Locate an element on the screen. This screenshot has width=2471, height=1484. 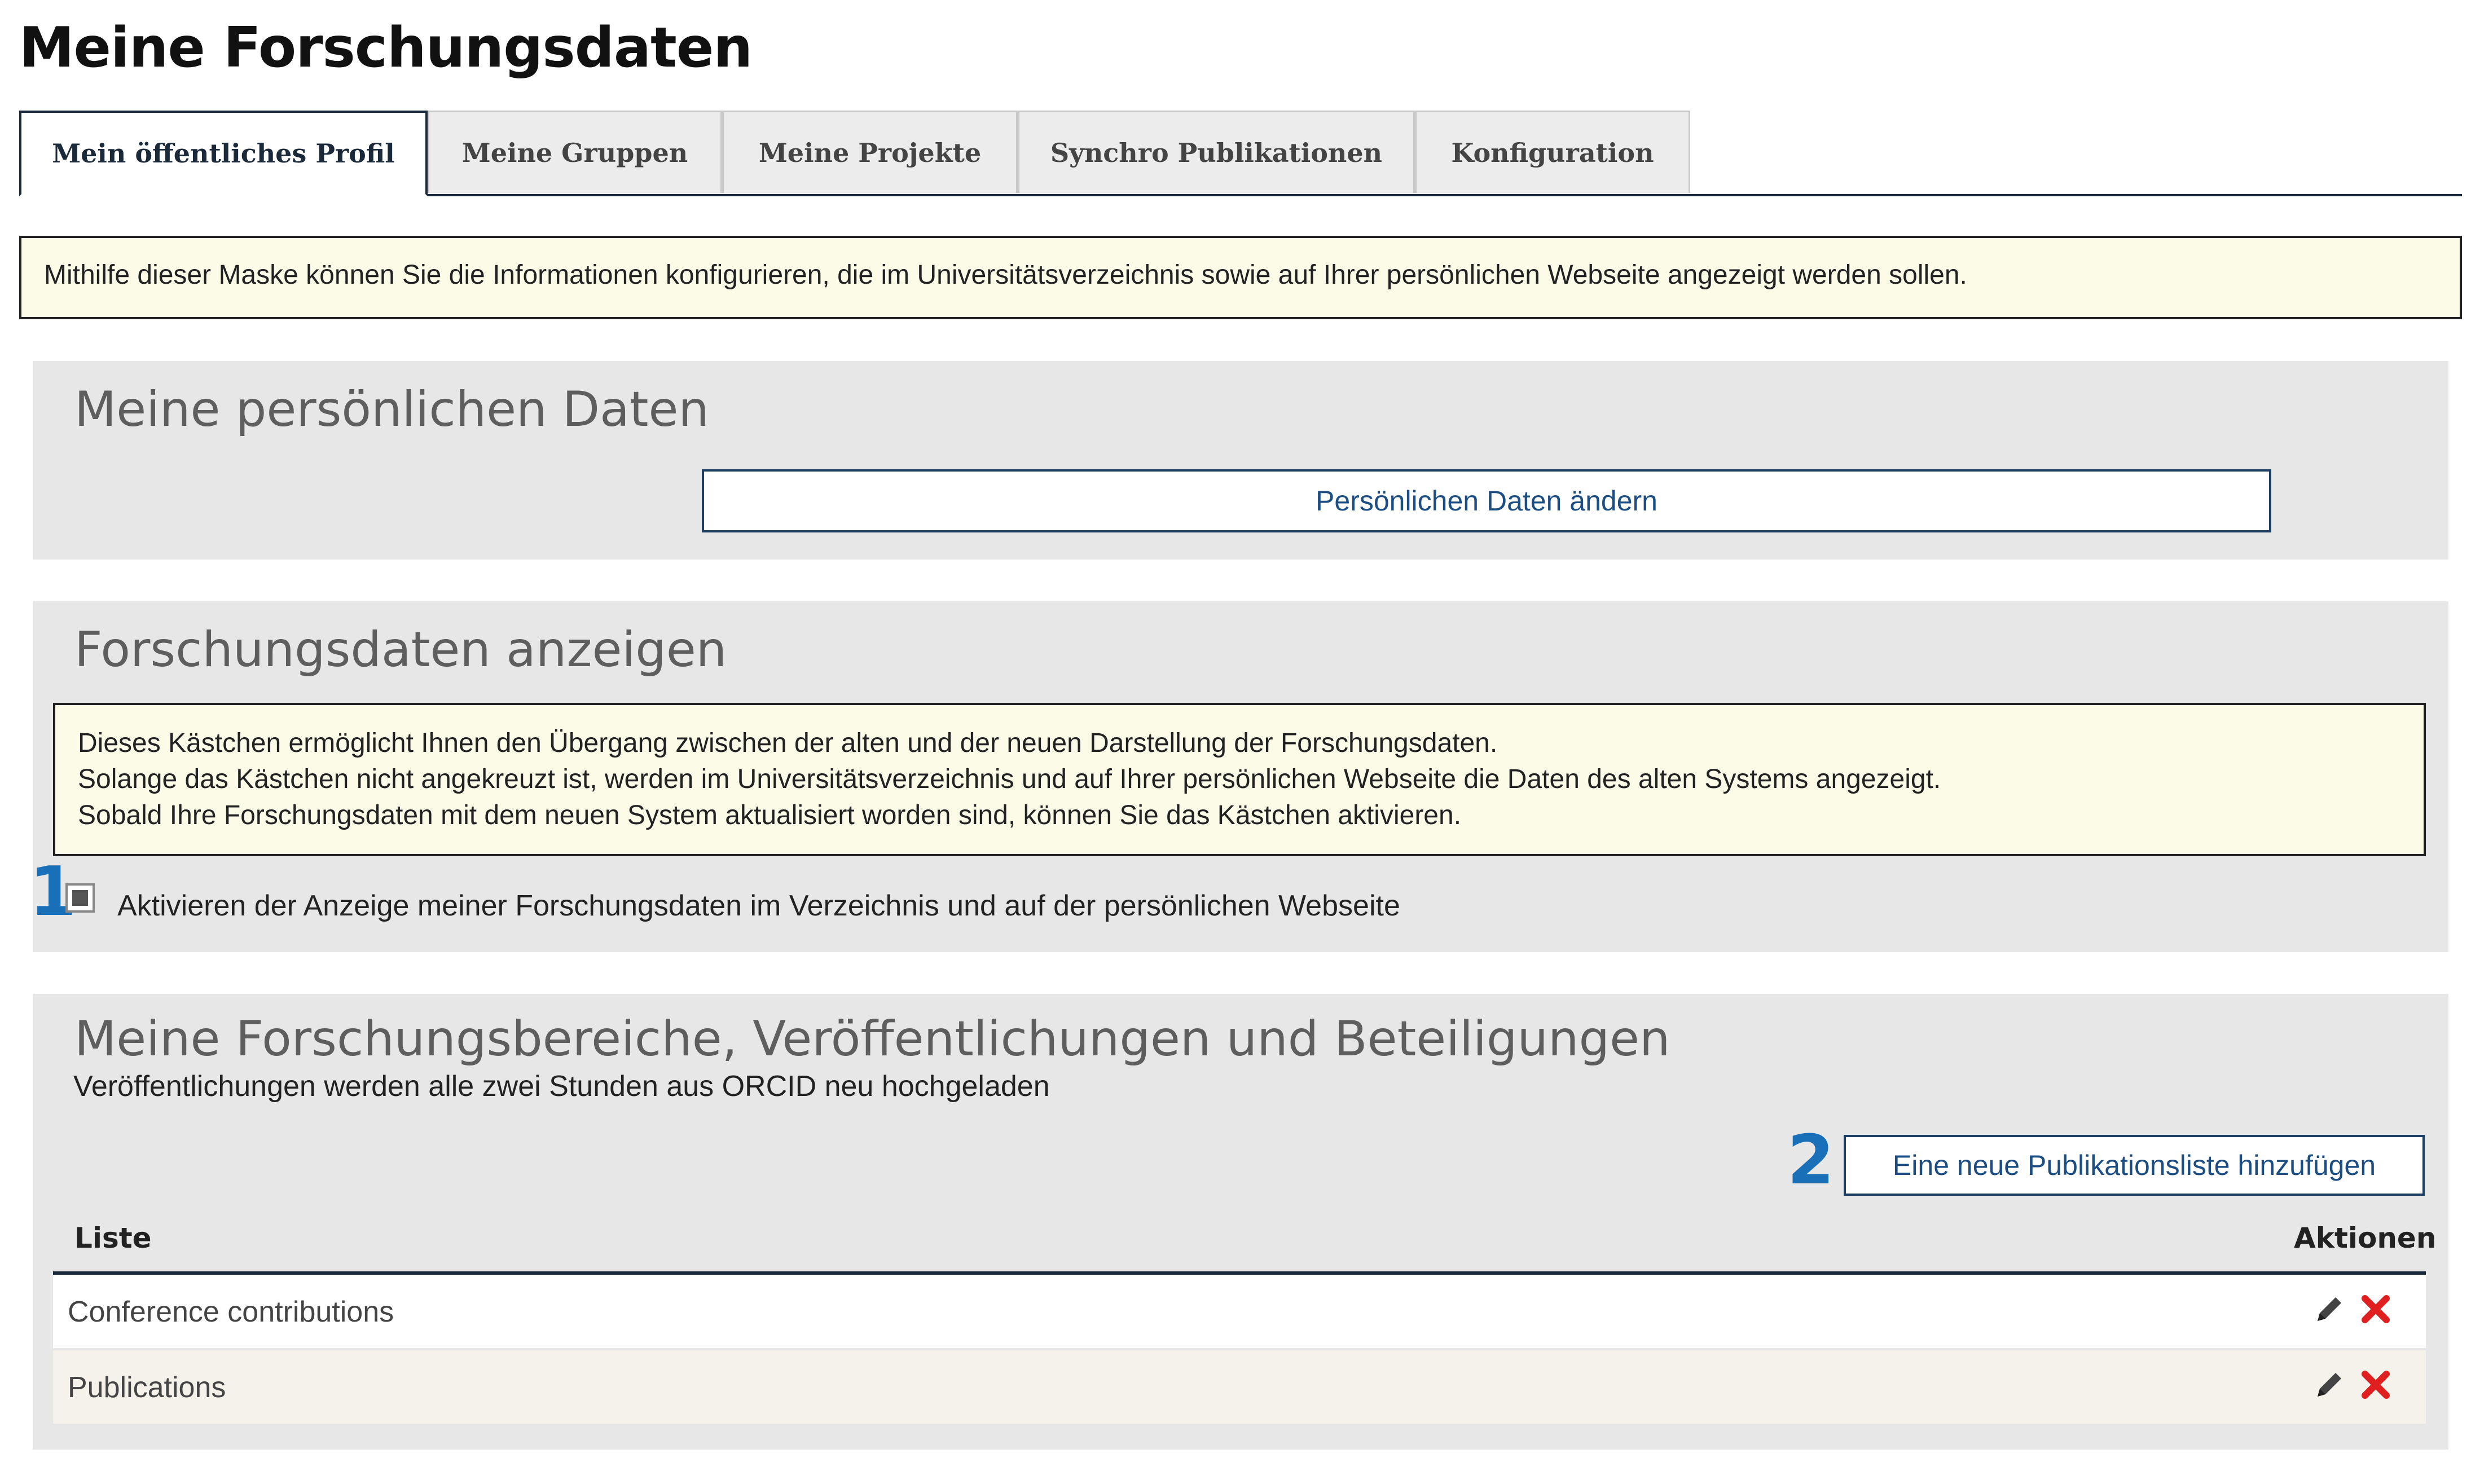
table-row: Conference contributions is located at coordinates (1240, 1311).